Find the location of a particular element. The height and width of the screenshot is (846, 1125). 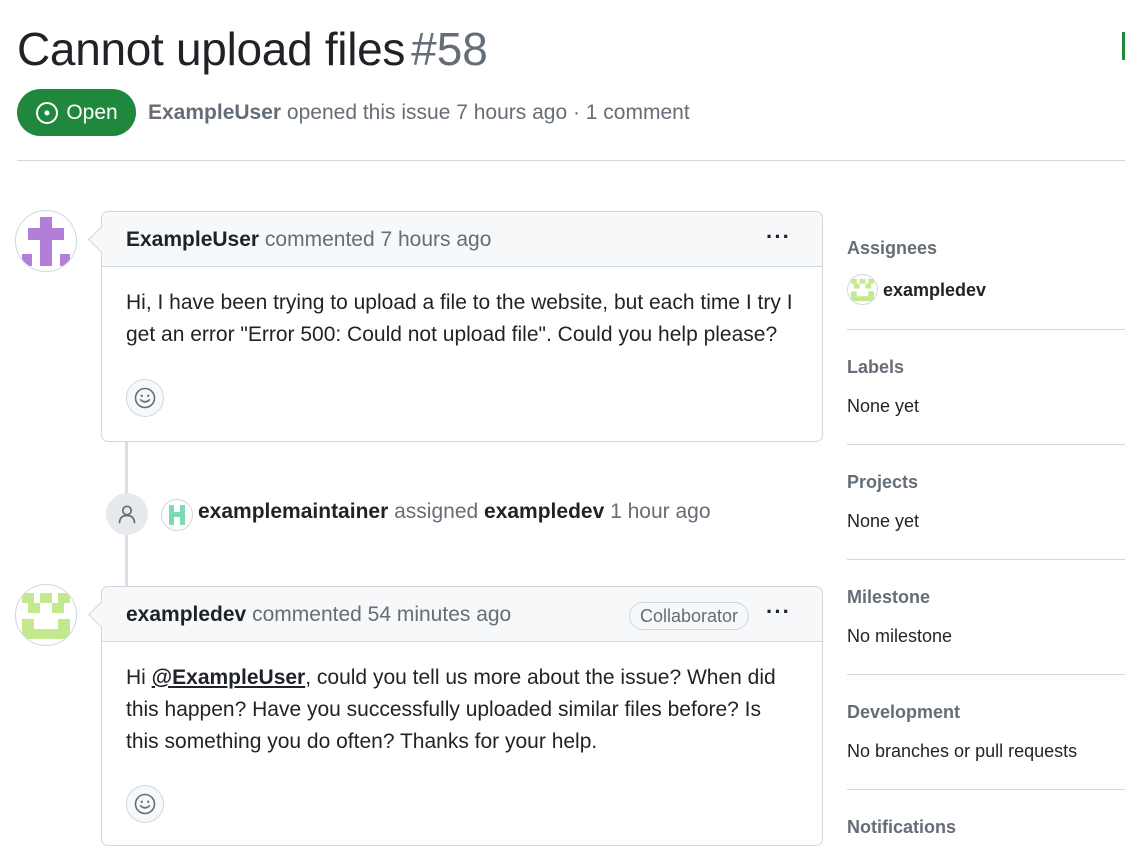

sidebar-projects-heading: Projects is located at coordinates (986, 482).